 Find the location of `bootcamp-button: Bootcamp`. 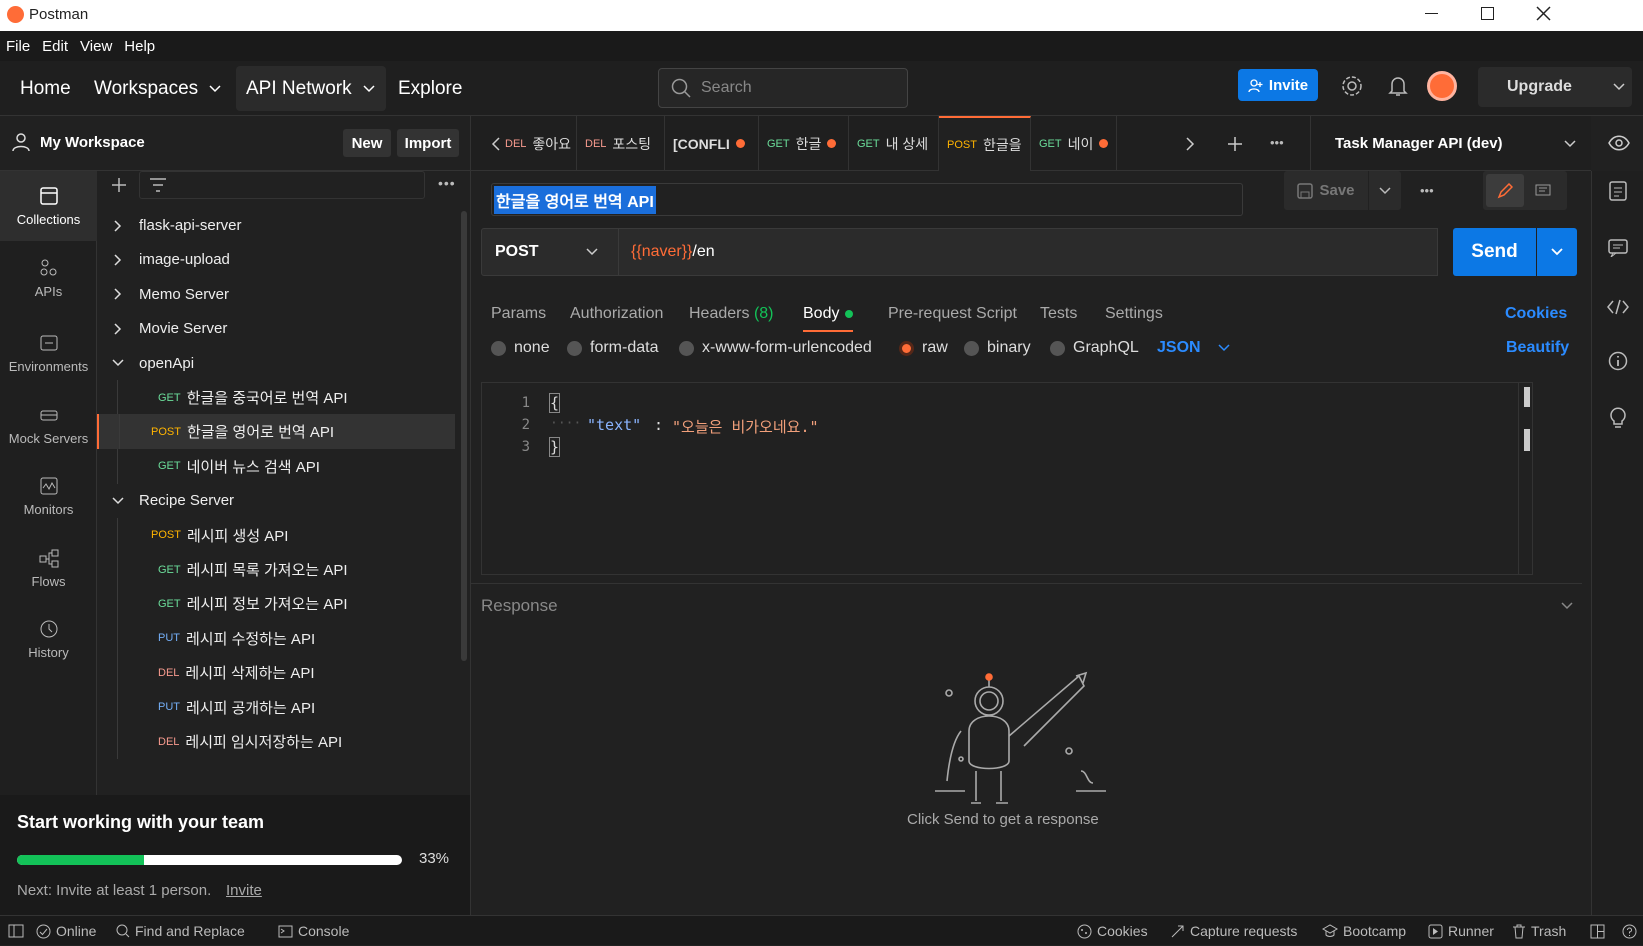

bootcamp-button: Bootcamp is located at coordinates (1364, 931).